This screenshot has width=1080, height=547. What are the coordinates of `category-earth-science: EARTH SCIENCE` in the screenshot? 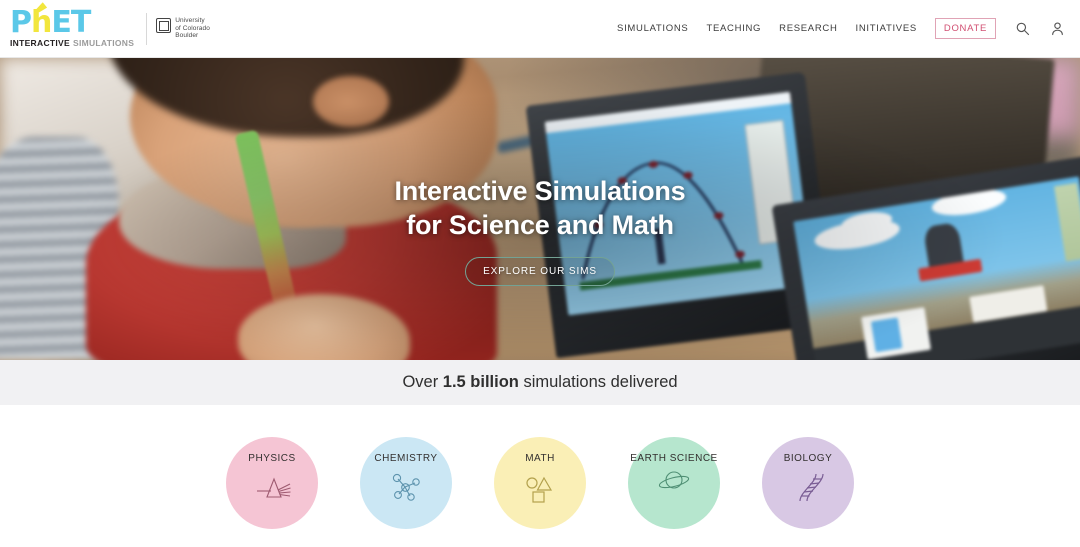 It's located at (674, 483).